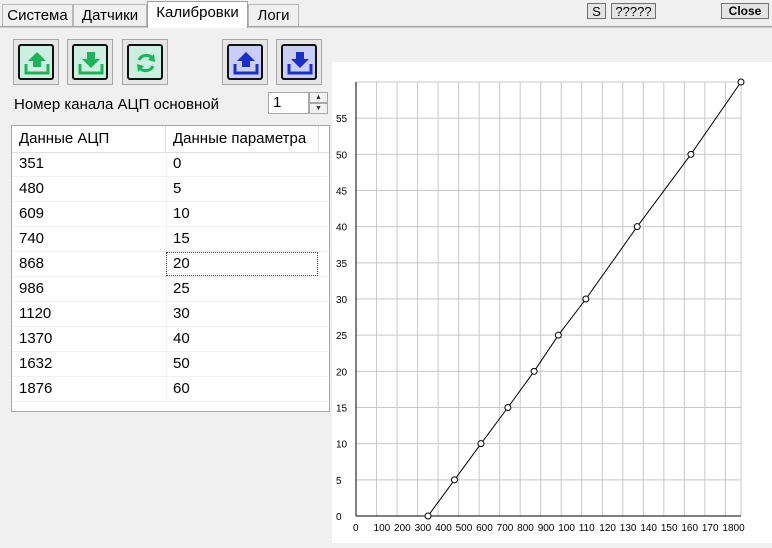  I want to click on x-tick-label: 1800, so click(733, 528).